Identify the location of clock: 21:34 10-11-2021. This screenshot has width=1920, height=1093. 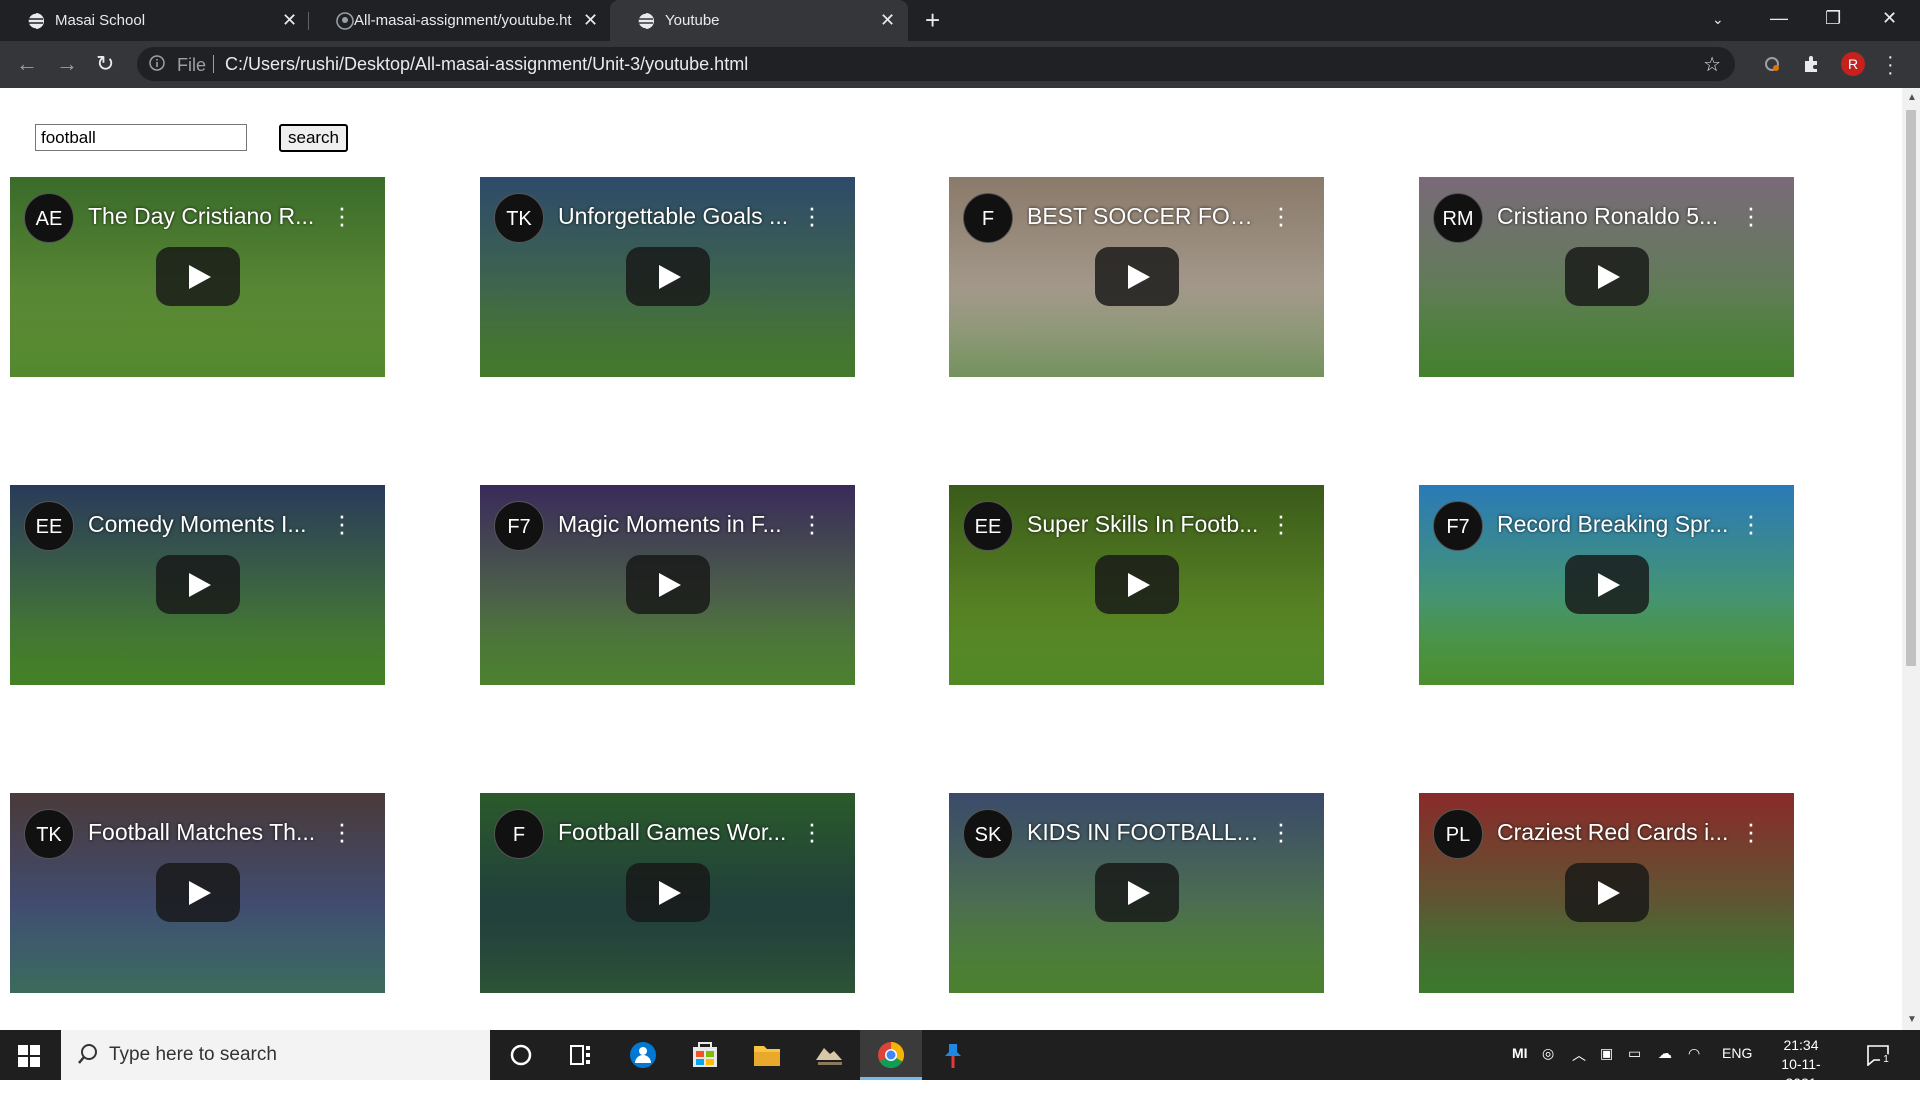
(1801, 1064).